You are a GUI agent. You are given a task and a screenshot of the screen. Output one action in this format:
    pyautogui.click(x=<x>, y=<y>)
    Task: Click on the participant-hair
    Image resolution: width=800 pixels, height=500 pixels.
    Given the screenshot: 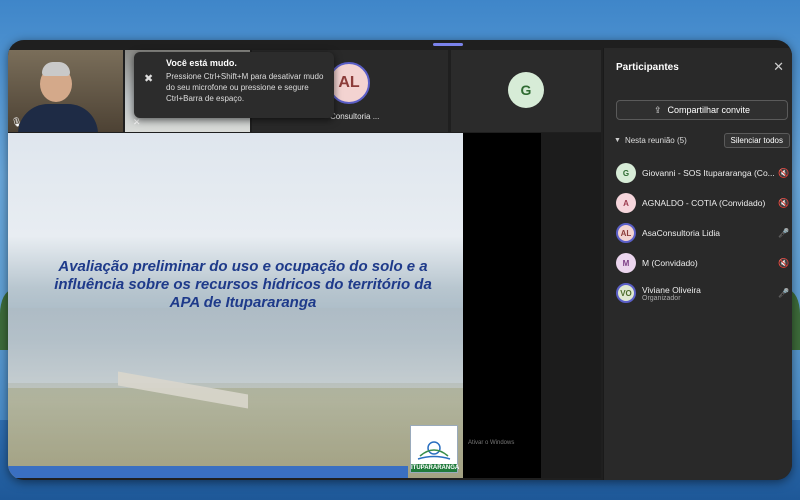 What is the action you would take?
    pyautogui.click(x=56, y=69)
    